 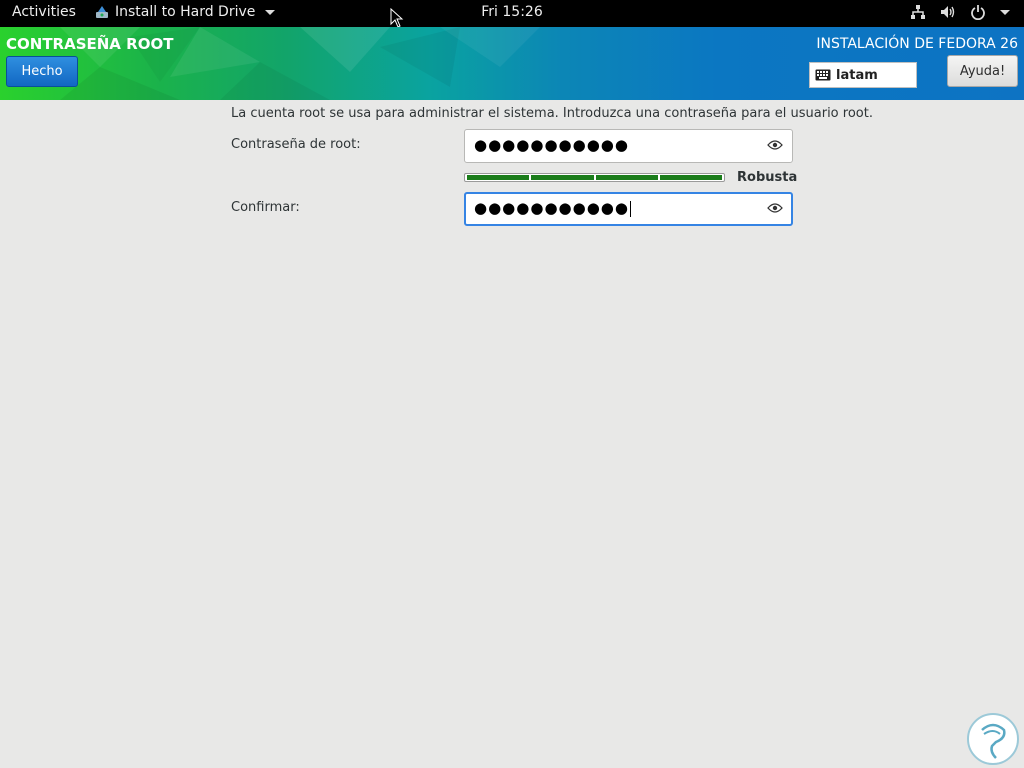 I want to click on watermark-logo-icon, so click(x=993, y=739).